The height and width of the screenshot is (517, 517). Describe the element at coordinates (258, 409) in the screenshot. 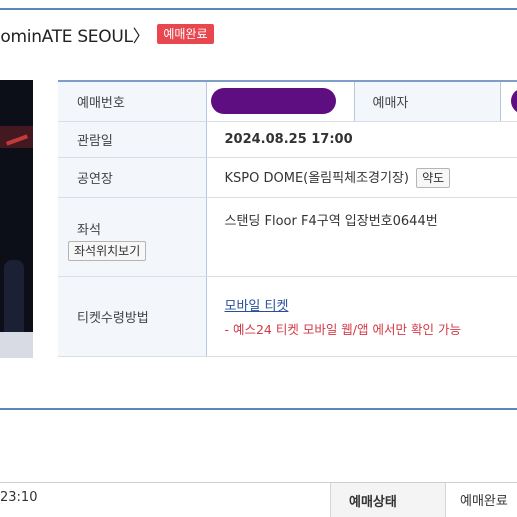

I see `bottom-divider` at that location.